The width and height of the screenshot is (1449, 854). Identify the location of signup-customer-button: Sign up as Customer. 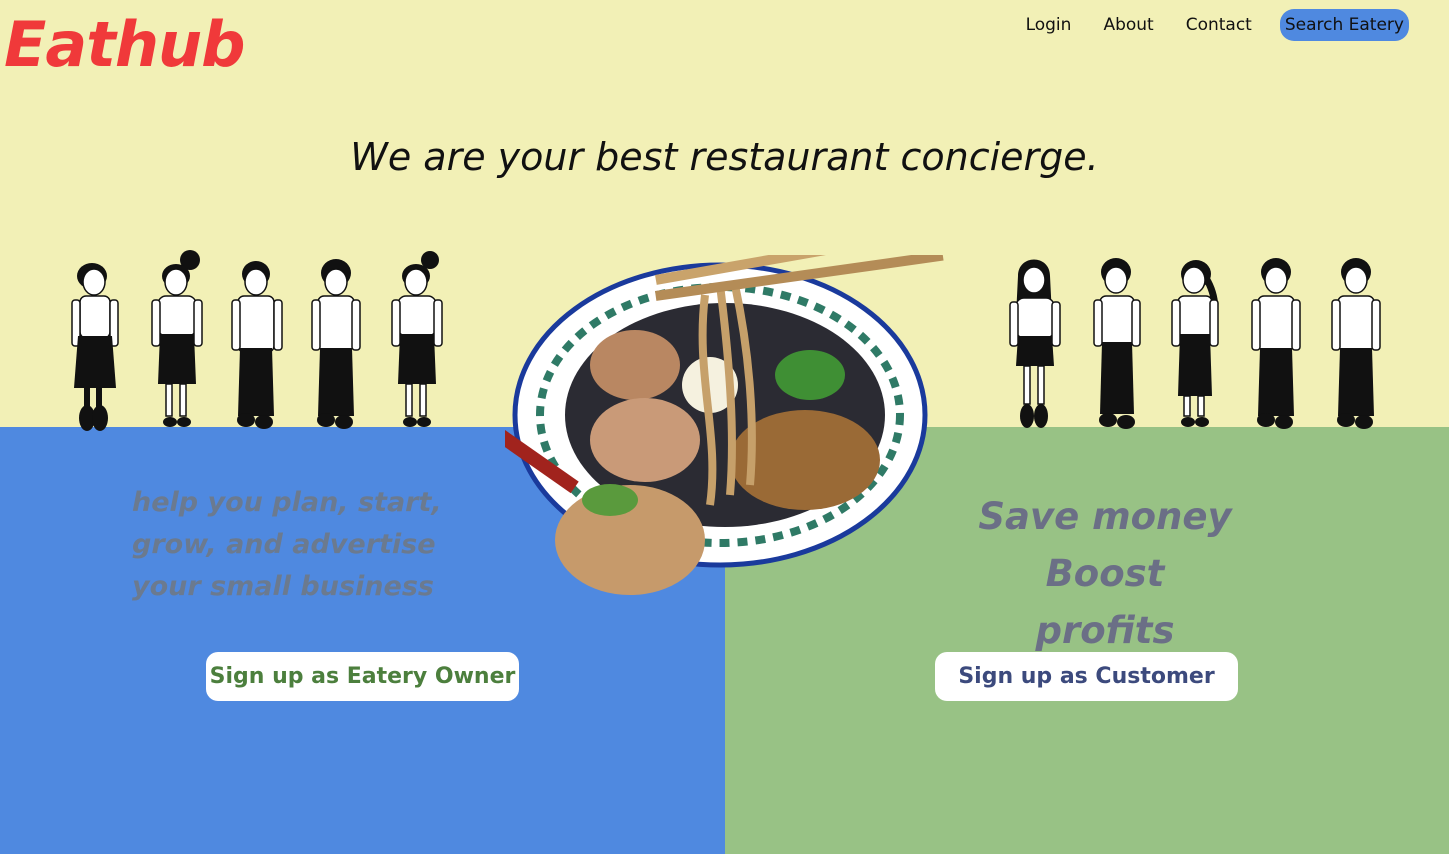
(1086, 676).